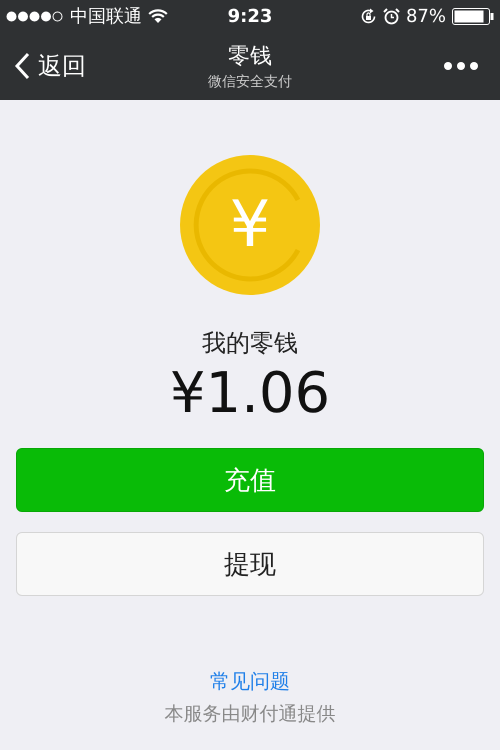 Image resolution: width=500 pixels, height=750 pixels. Describe the element at coordinates (250, 564) in the screenshot. I see `withdraw-button: 提现` at that location.